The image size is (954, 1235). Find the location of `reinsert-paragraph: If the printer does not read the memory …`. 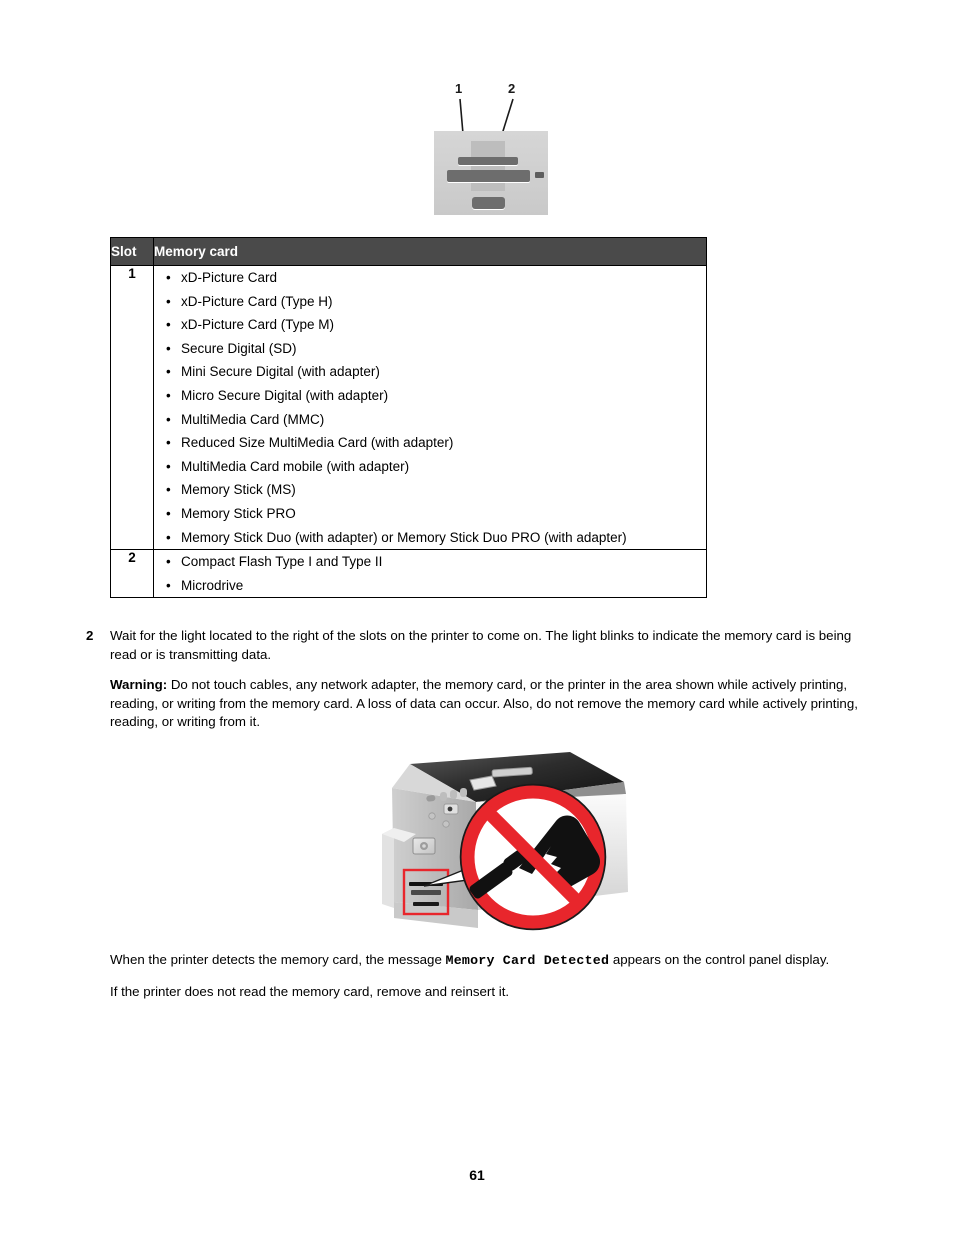

reinsert-paragraph: If the printer does not read the memory … is located at coordinates (310, 991).